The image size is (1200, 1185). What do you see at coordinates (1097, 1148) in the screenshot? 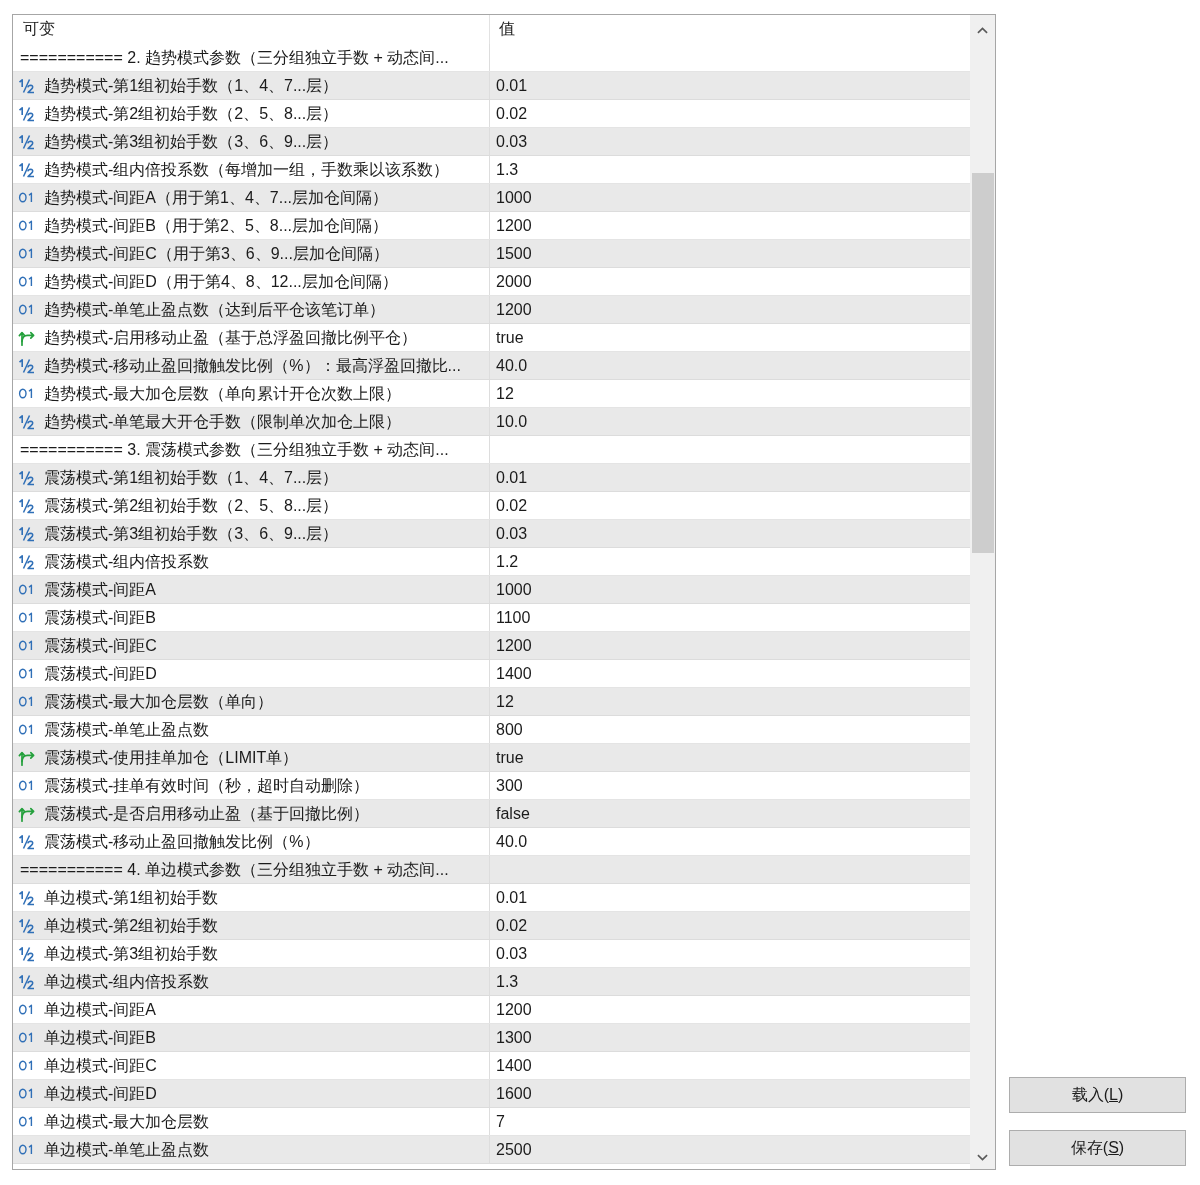
I see `save-button: 保存(S)` at bounding box center [1097, 1148].